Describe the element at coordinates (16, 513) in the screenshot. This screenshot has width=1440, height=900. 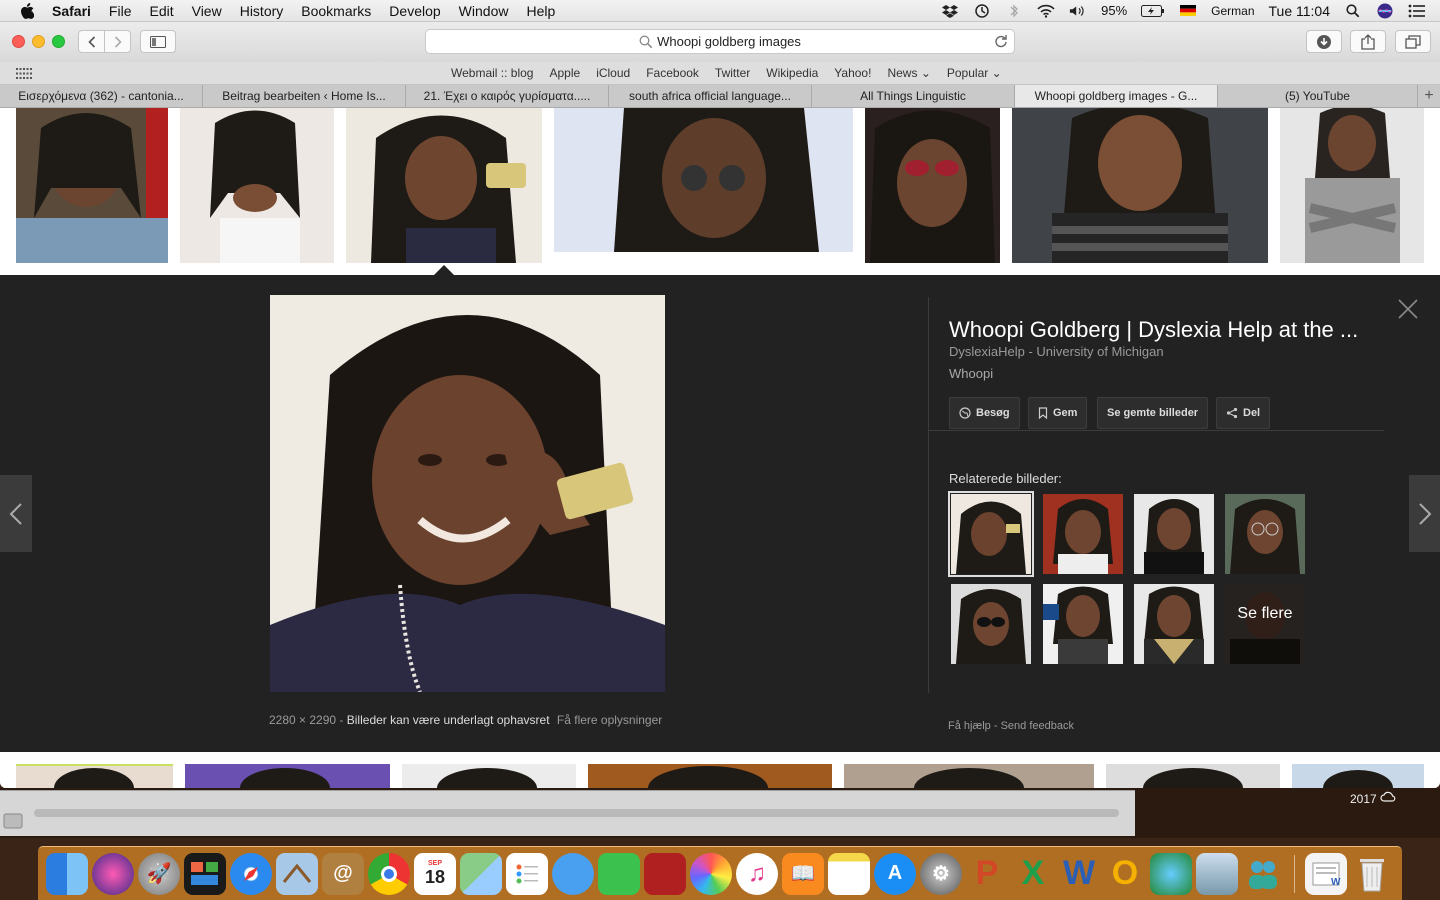
I see `previous-image-button` at that location.